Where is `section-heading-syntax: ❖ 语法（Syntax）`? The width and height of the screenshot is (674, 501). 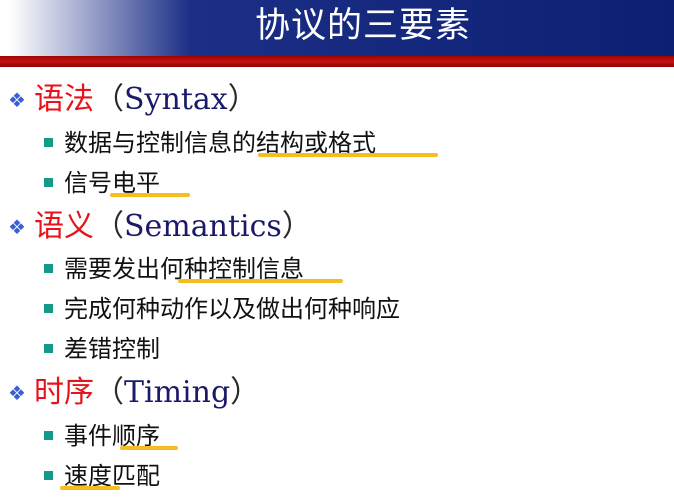 section-heading-syntax: ❖ 语法（Syntax） is located at coordinates (133, 100).